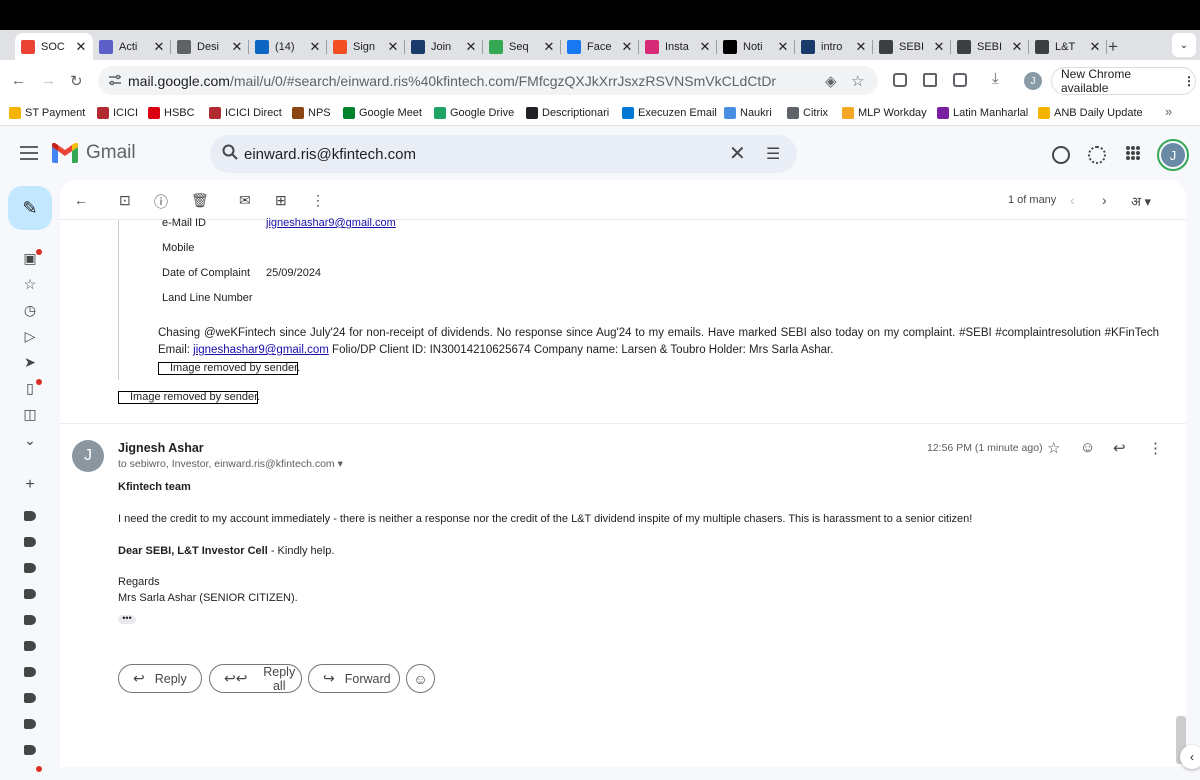 The height and width of the screenshot is (780, 1200). I want to click on emoji-reaction-button: ☺, so click(420, 678).